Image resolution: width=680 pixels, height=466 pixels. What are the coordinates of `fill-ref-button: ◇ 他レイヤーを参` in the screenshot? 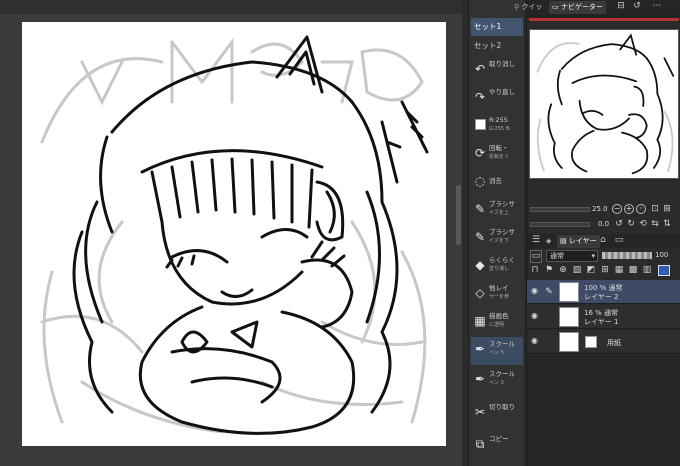 It's located at (497, 295).